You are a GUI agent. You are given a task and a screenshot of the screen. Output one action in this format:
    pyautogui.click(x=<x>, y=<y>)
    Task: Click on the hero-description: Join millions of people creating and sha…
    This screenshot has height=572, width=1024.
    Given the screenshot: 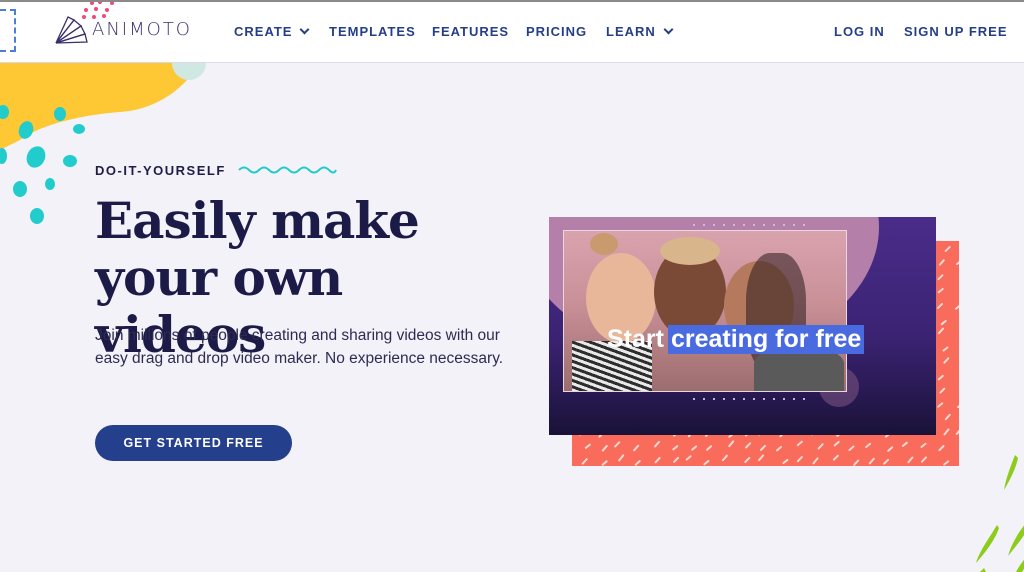 What is the action you would take?
    pyautogui.click(x=299, y=347)
    